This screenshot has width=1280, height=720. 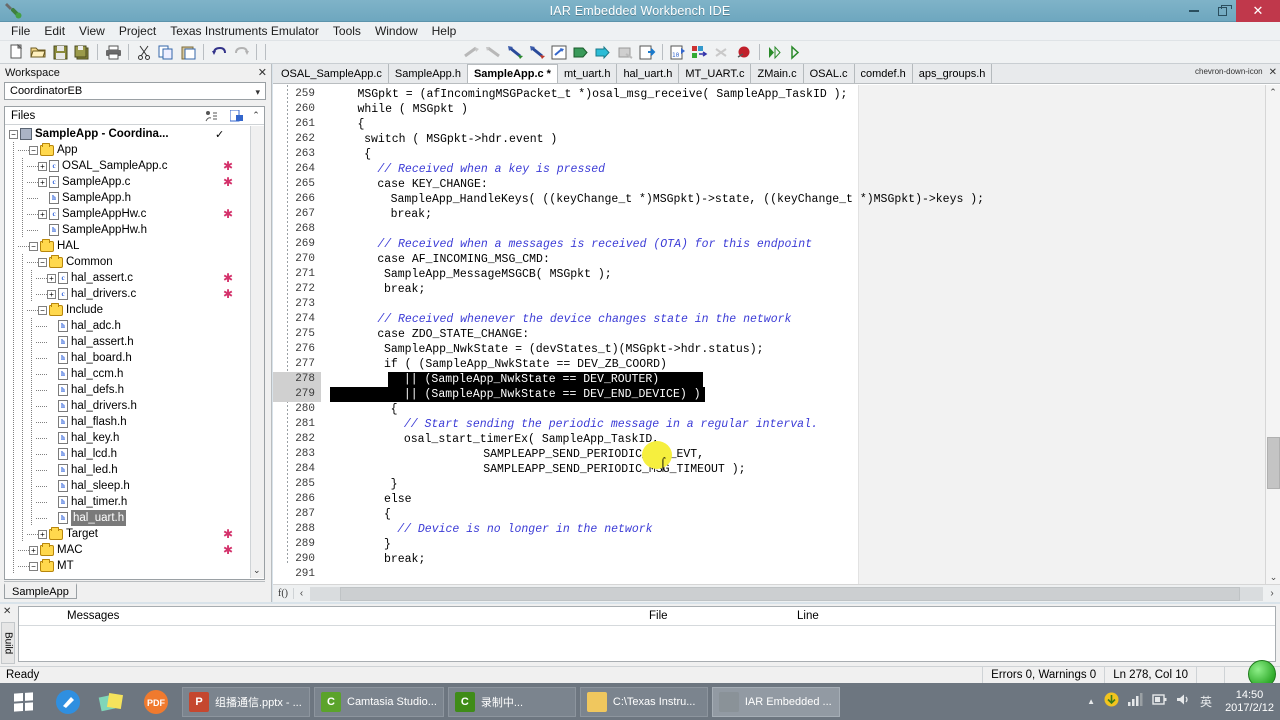 I want to click on tree-node: − Include, so click(x=126, y=310).